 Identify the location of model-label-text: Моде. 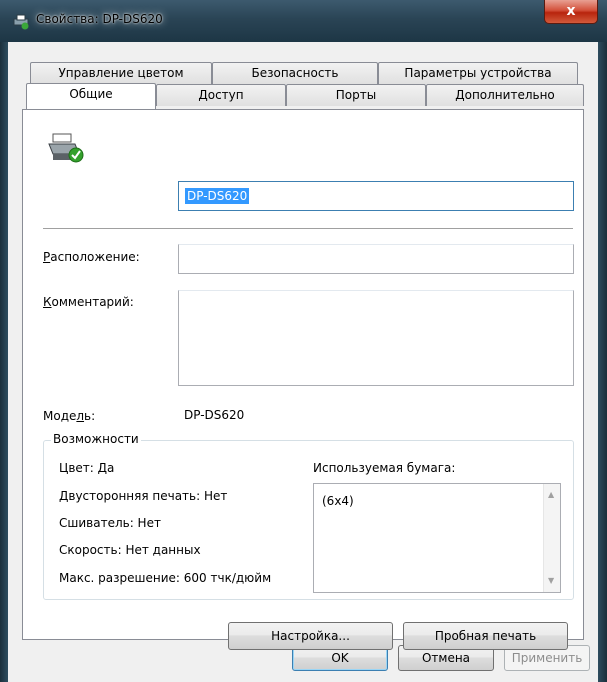
(60, 416).